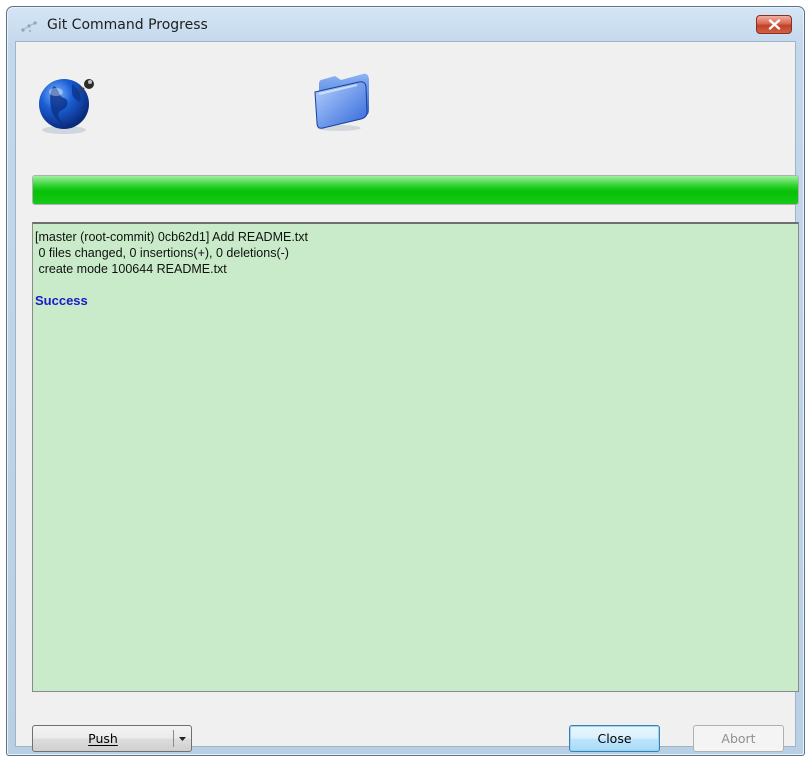 Image resolution: width=809 pixels, height=760 pixels. Describe the element at coordinates (131, 269) in the screenshot. I see `log-line: create mode 100644 README.txt` at that location.